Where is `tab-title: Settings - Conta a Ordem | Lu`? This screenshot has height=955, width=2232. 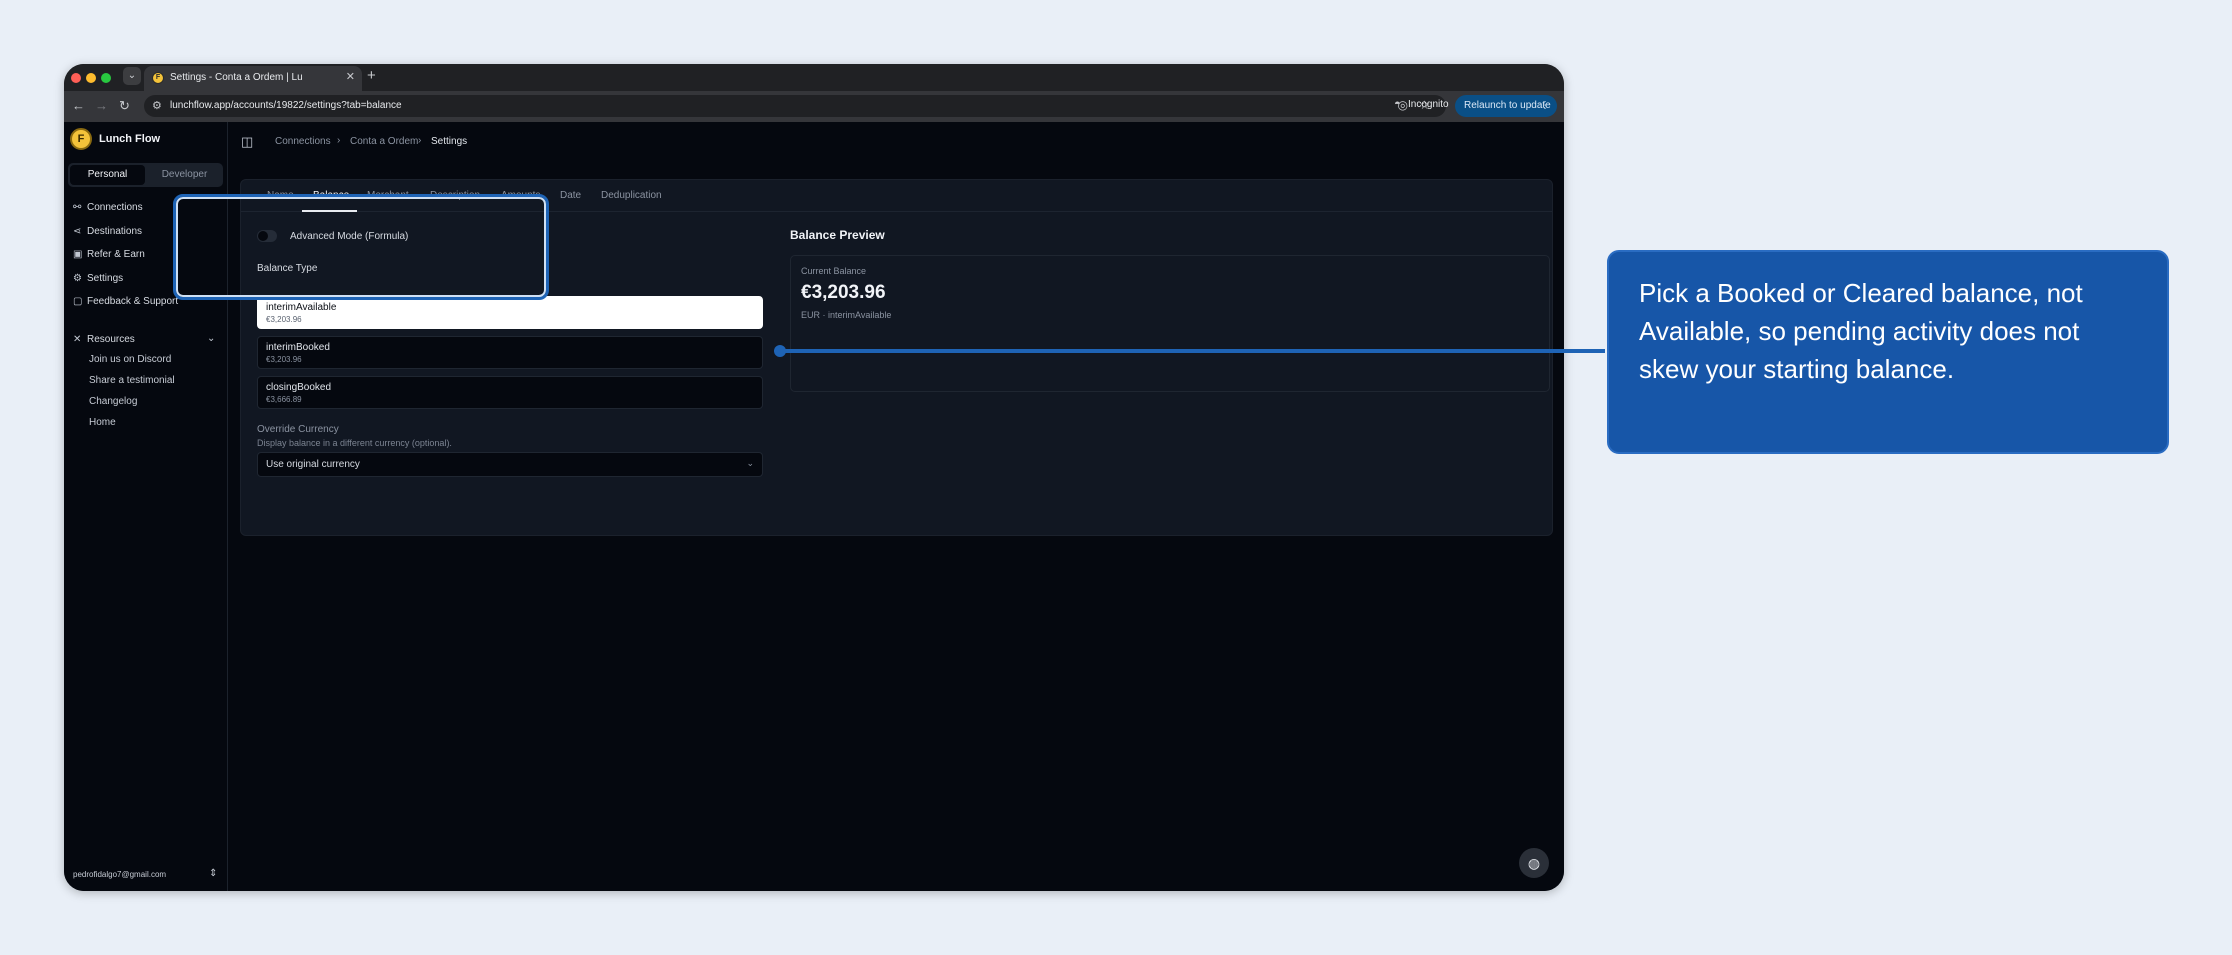
tab-title: Settings - Conta a Ordem | Lu is located at coordinates (236, 77).